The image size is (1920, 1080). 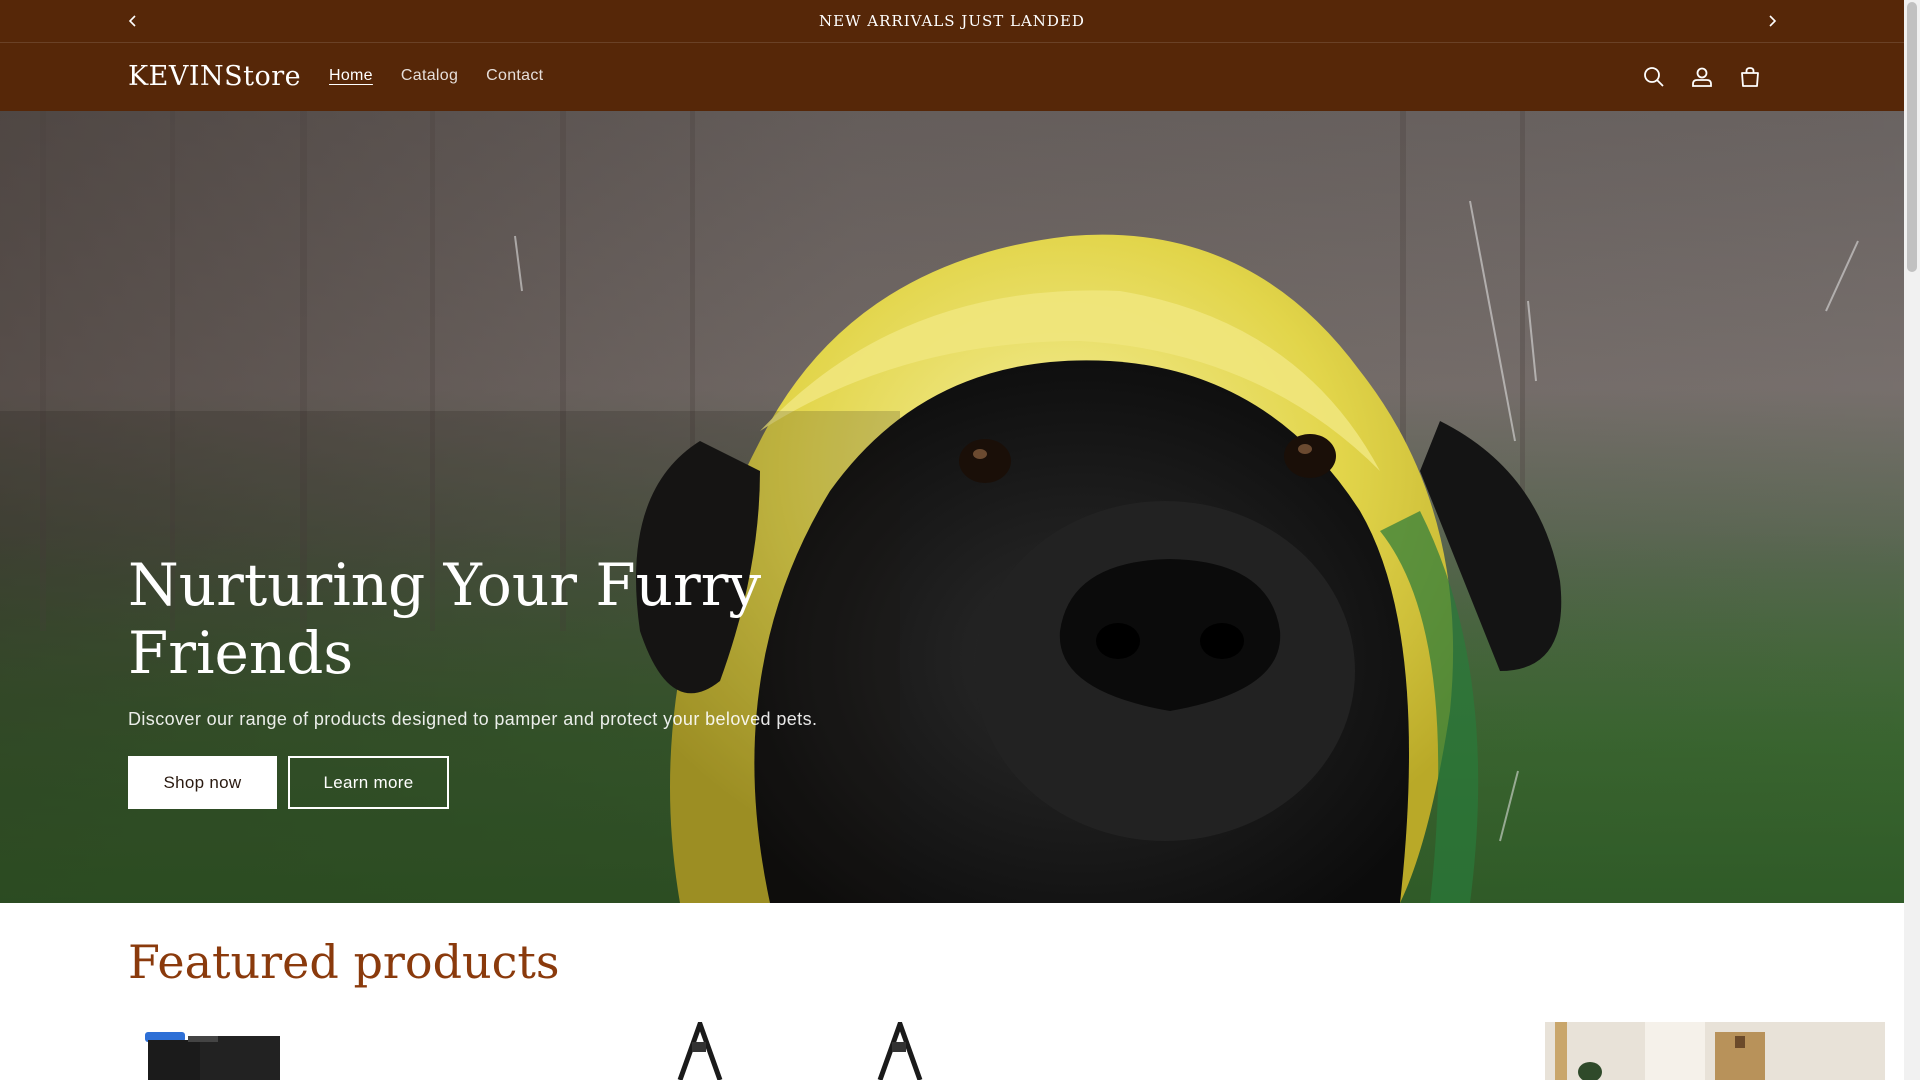 I want to click on store-logo: KEVINStore, so click(x=214, y=76).